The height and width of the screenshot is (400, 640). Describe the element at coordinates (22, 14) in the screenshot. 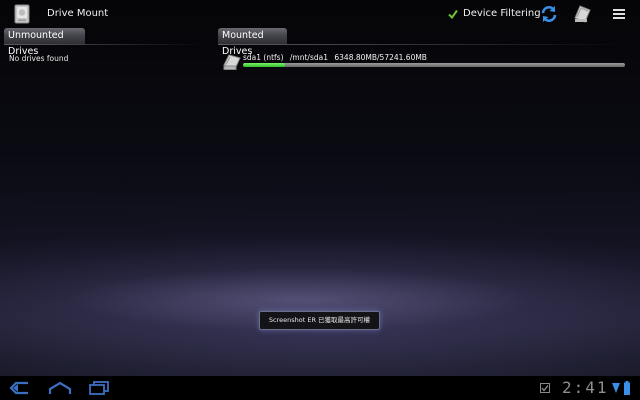

I see `app-drive-icon` at that location.